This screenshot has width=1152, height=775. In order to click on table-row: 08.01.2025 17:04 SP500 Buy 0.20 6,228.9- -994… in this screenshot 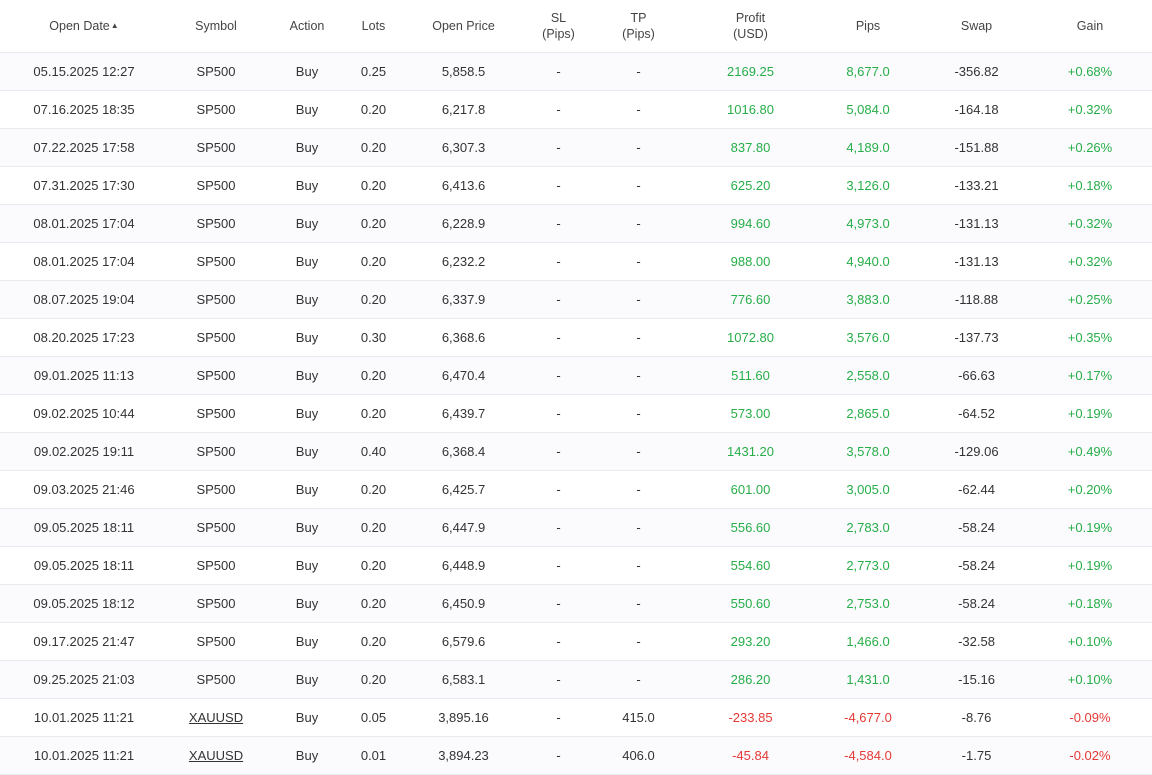, I will do `click(576, 223)`.